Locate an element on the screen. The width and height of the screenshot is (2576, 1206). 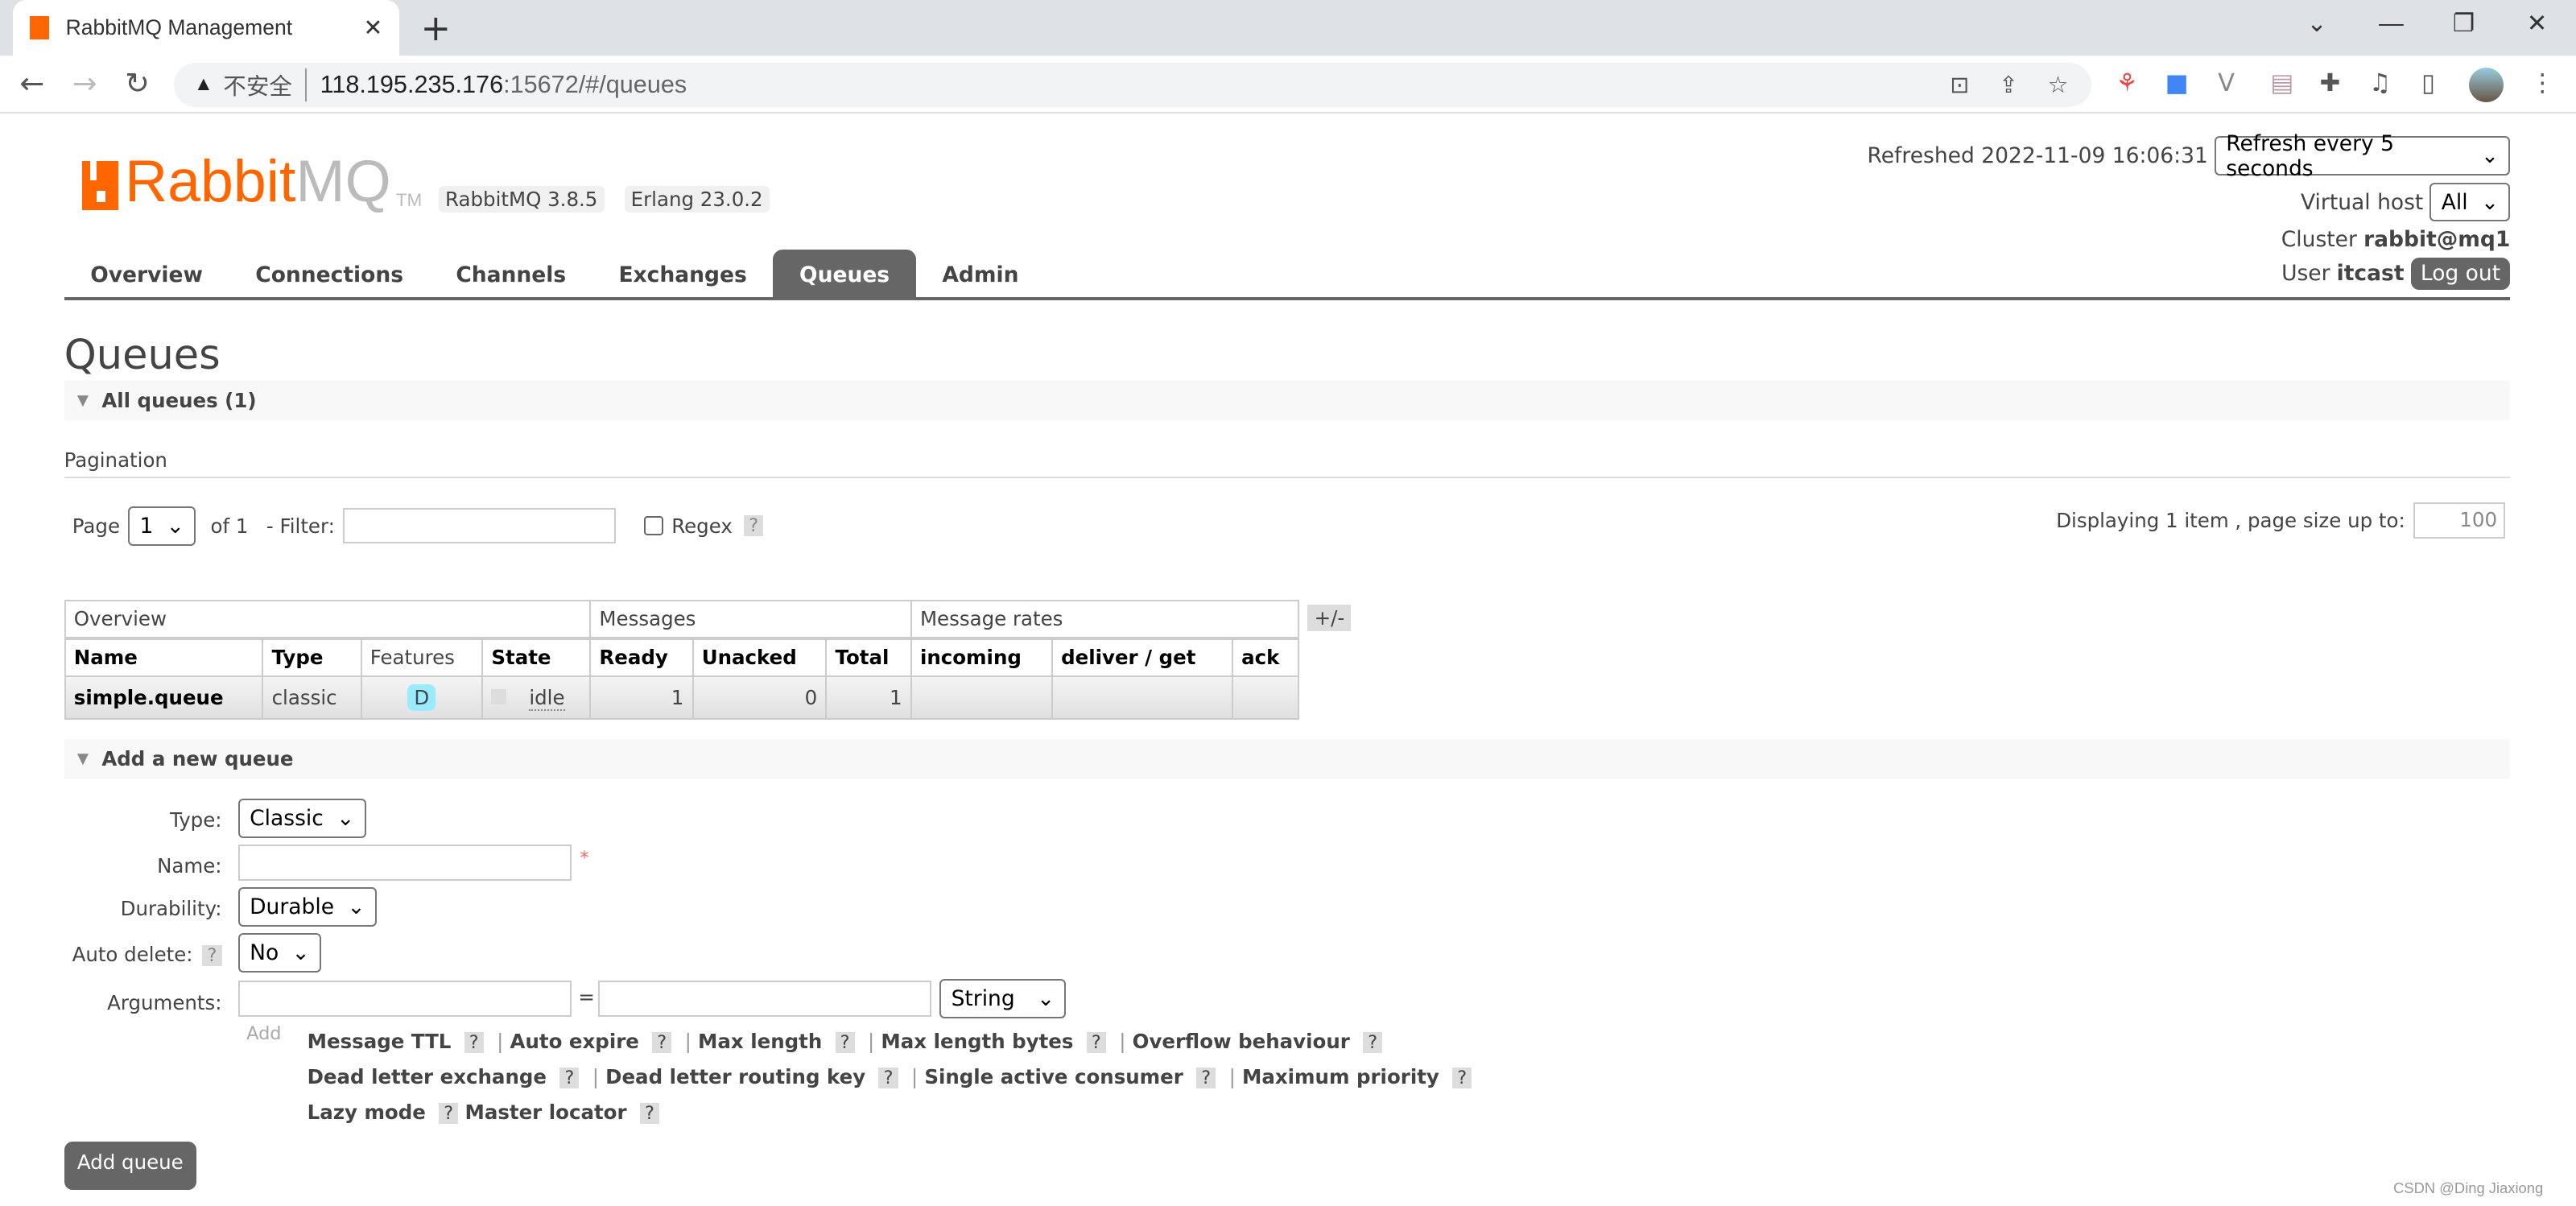
total-count: 1 is located at coordinates (868, 697).